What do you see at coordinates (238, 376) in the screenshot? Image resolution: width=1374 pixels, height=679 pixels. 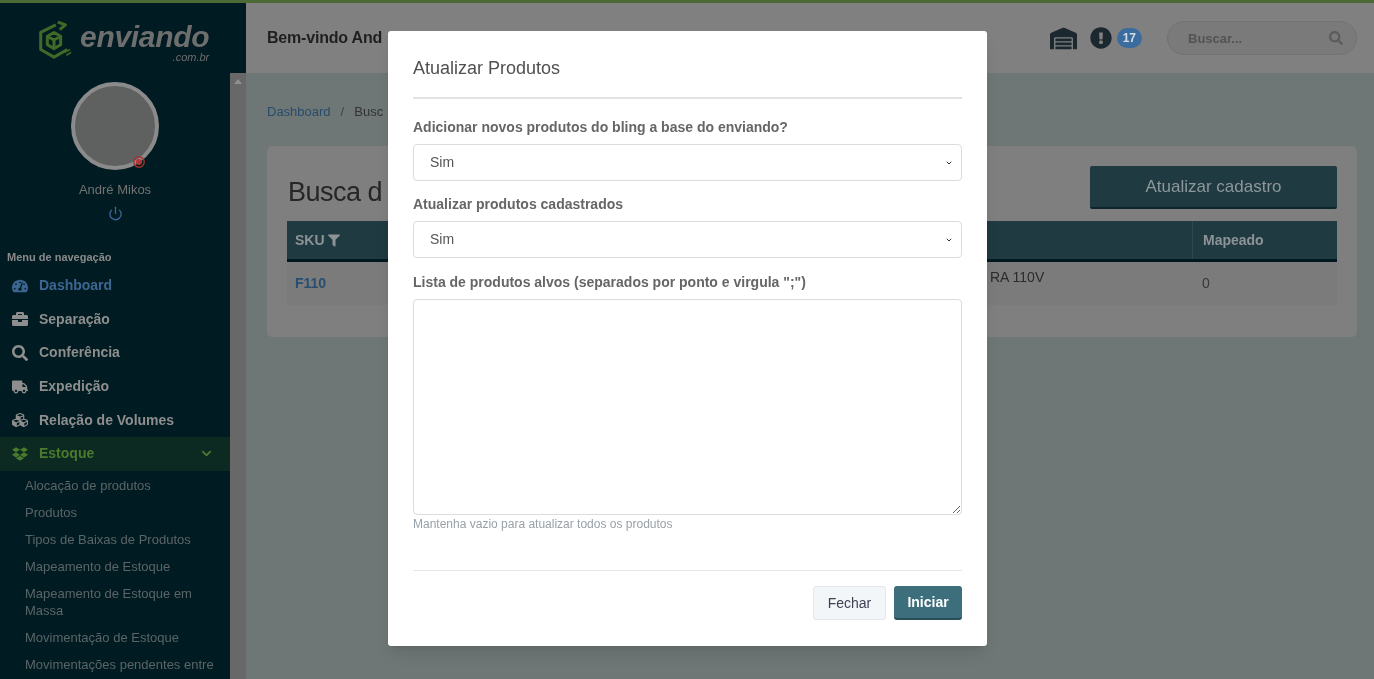 I see `scrollbar` at bounding box center [238, 376].